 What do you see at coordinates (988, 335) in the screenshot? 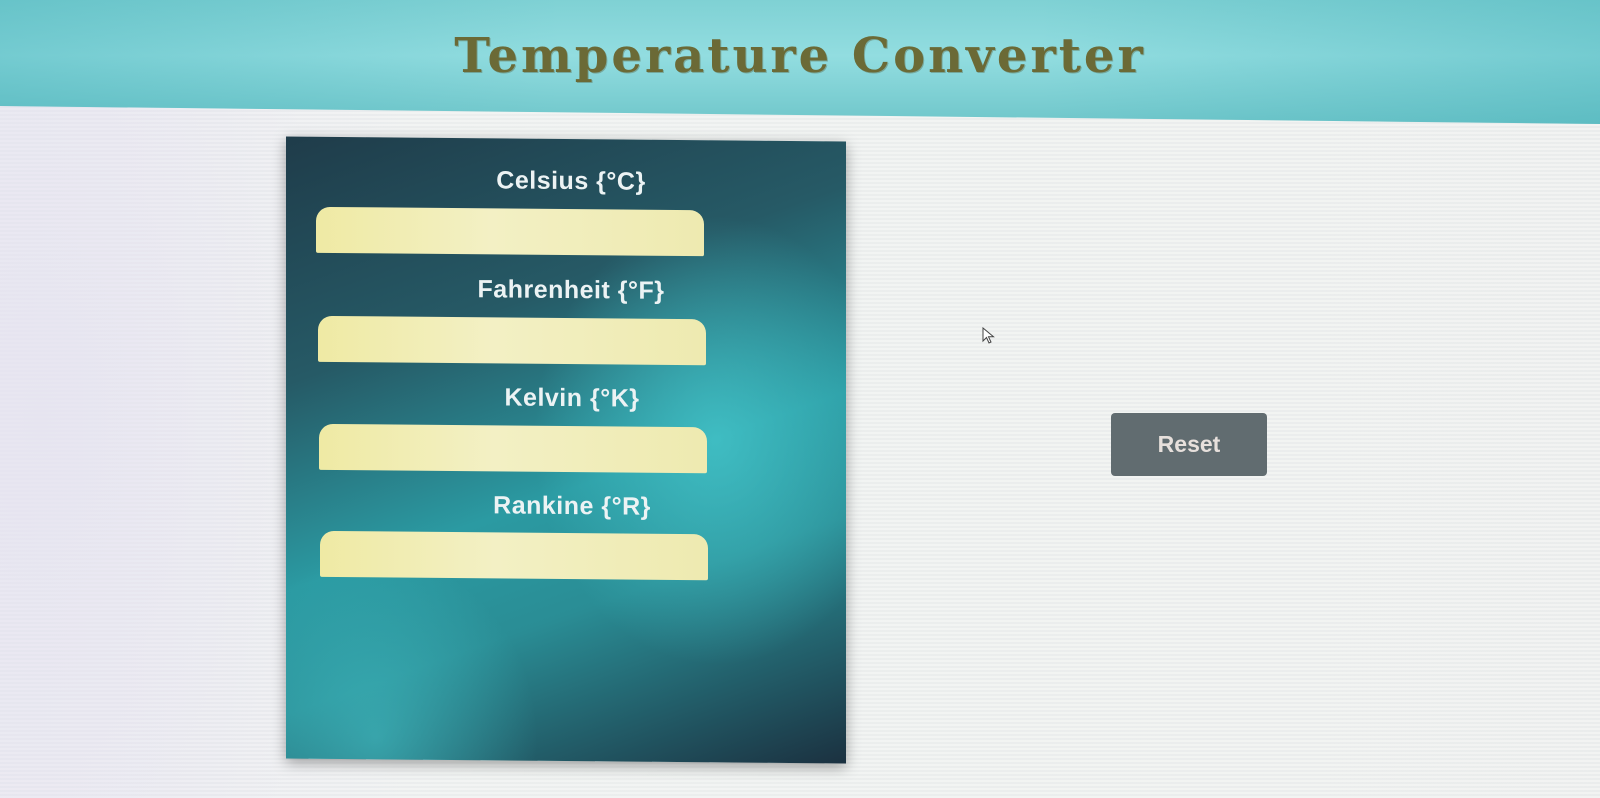
I see `mouse-pointer-icon` at bounding box center [988, 335].